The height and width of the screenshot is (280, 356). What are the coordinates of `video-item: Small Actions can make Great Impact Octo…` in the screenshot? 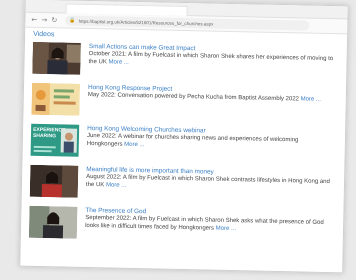 It's located at (189, 61).